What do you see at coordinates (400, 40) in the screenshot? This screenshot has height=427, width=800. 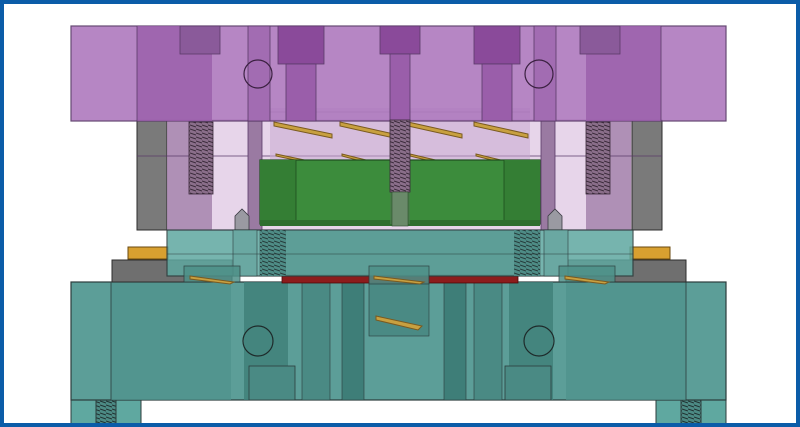 I see `center-bolt-head` at bounding box center [400, 40].